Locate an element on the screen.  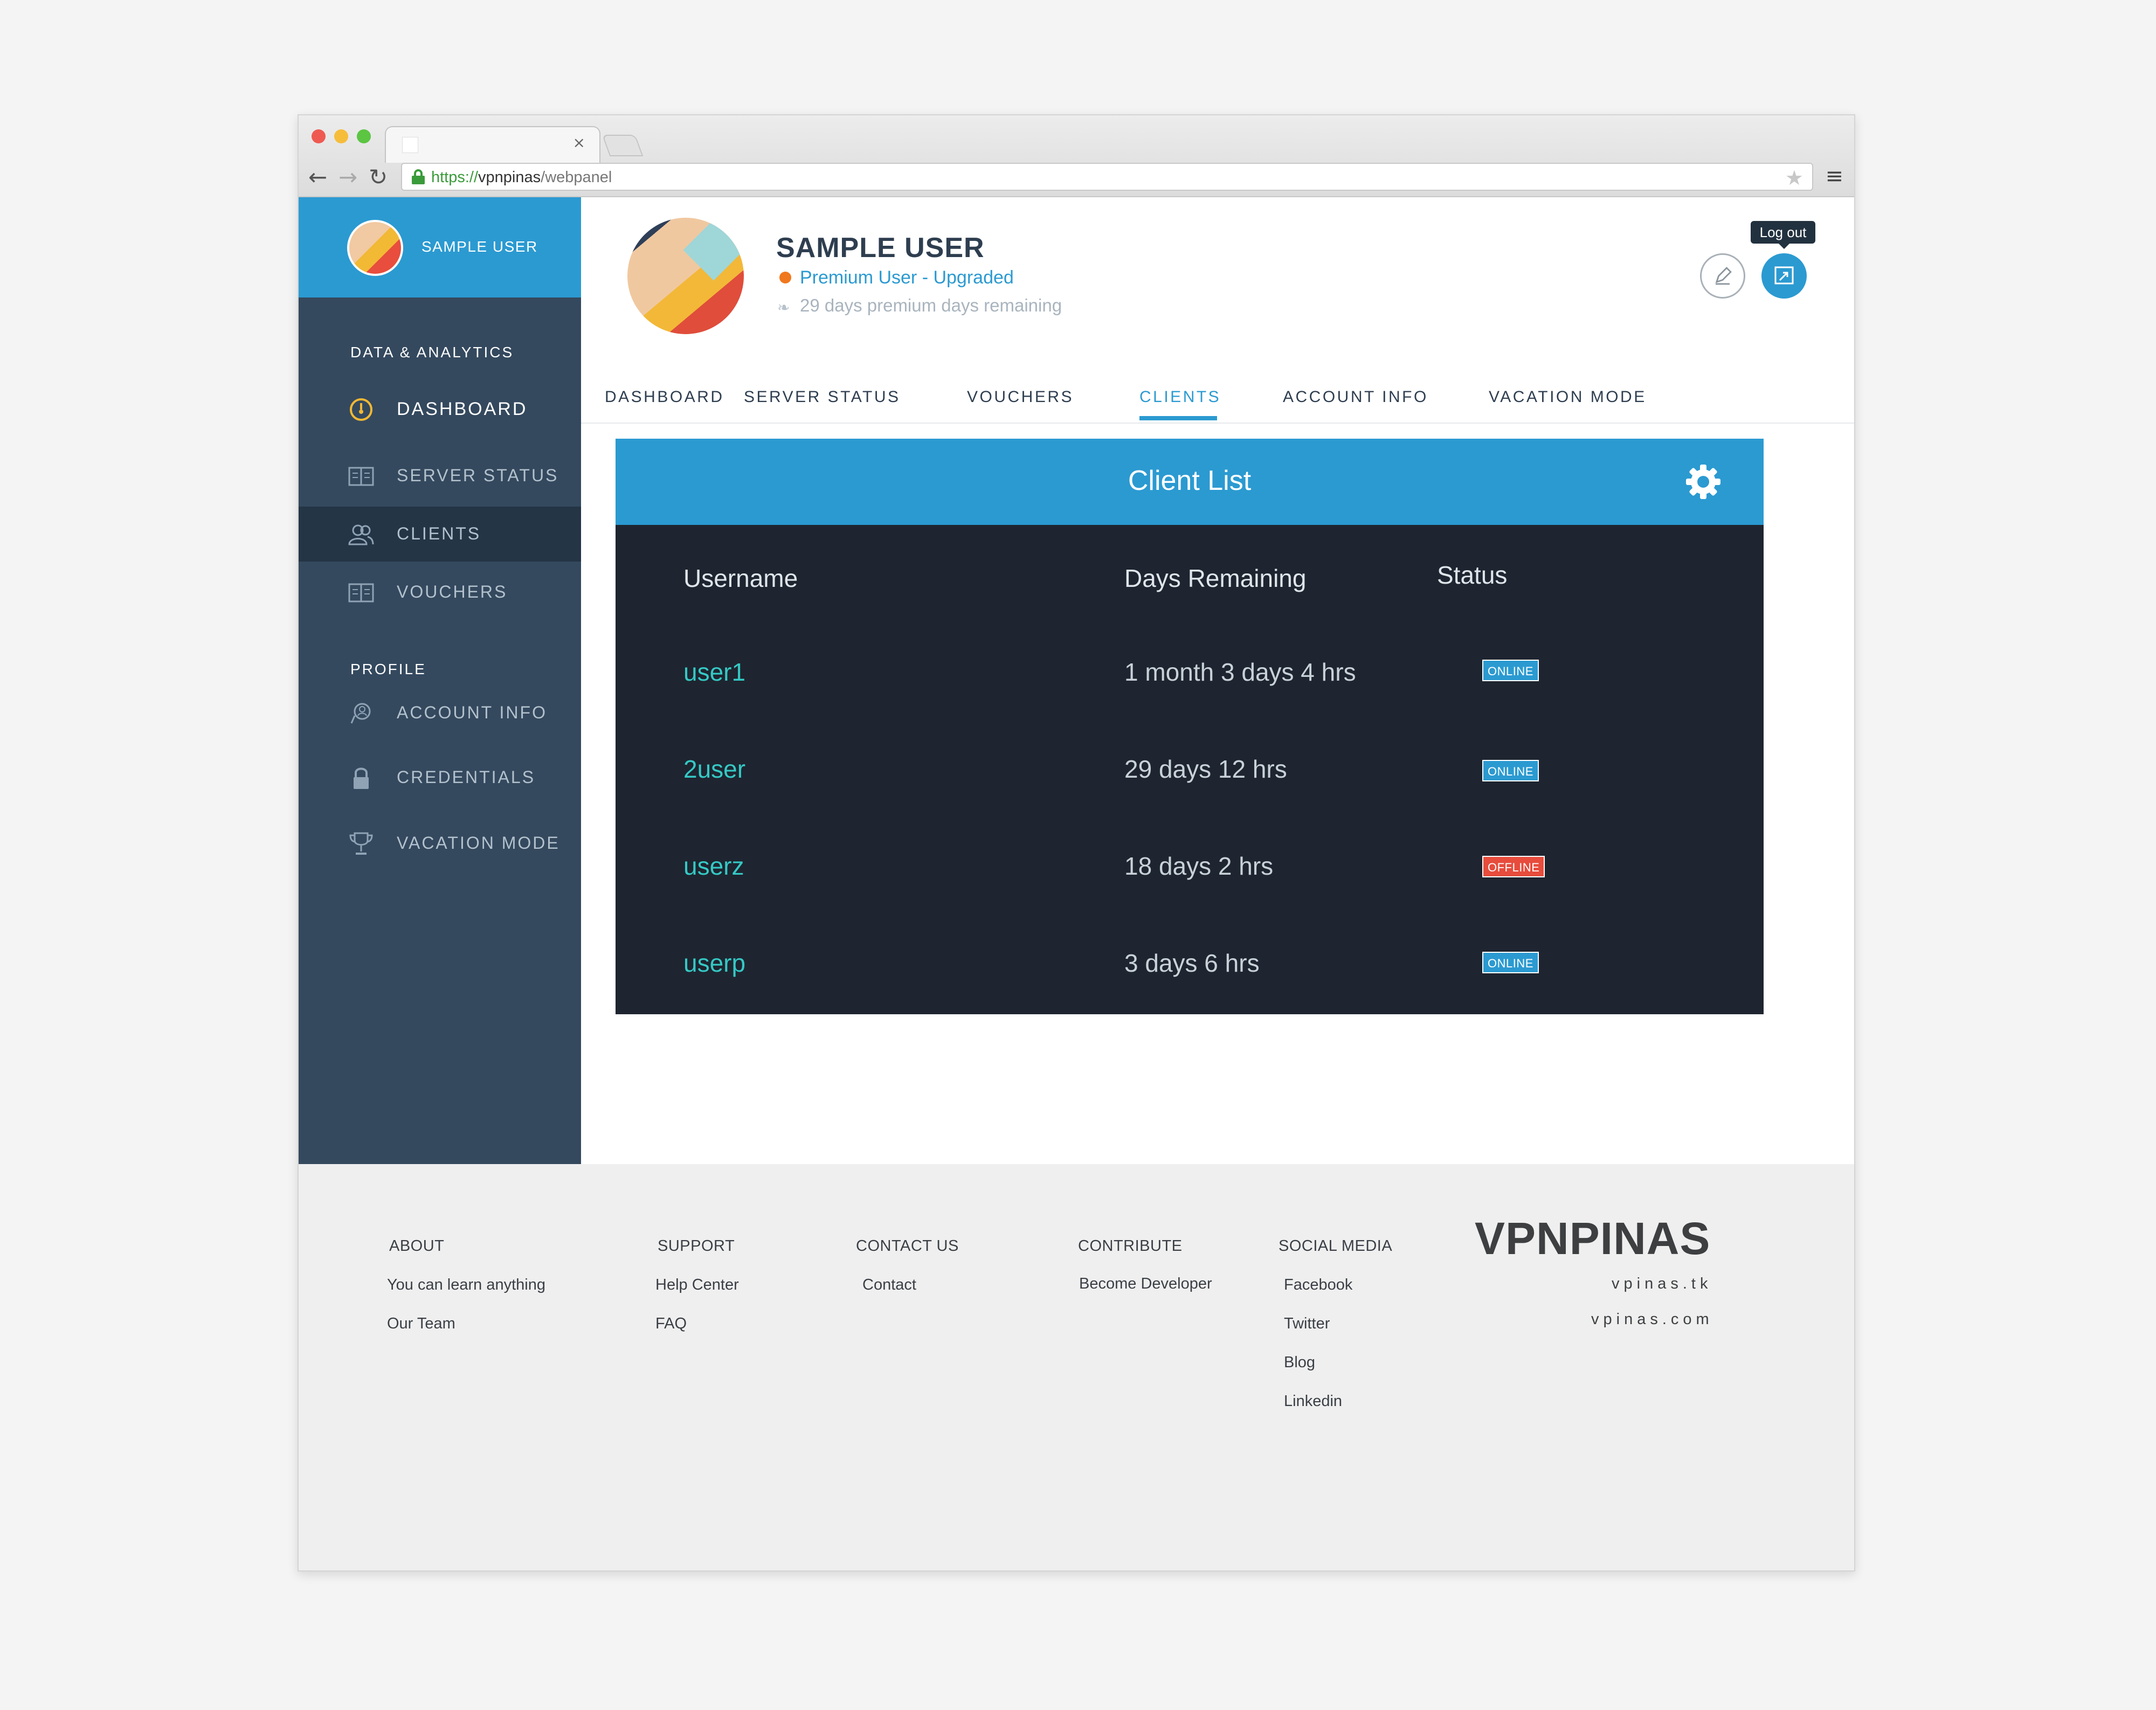
sidebar-item-vouchers: VOUCHERS is located at coordinates (440, 593).